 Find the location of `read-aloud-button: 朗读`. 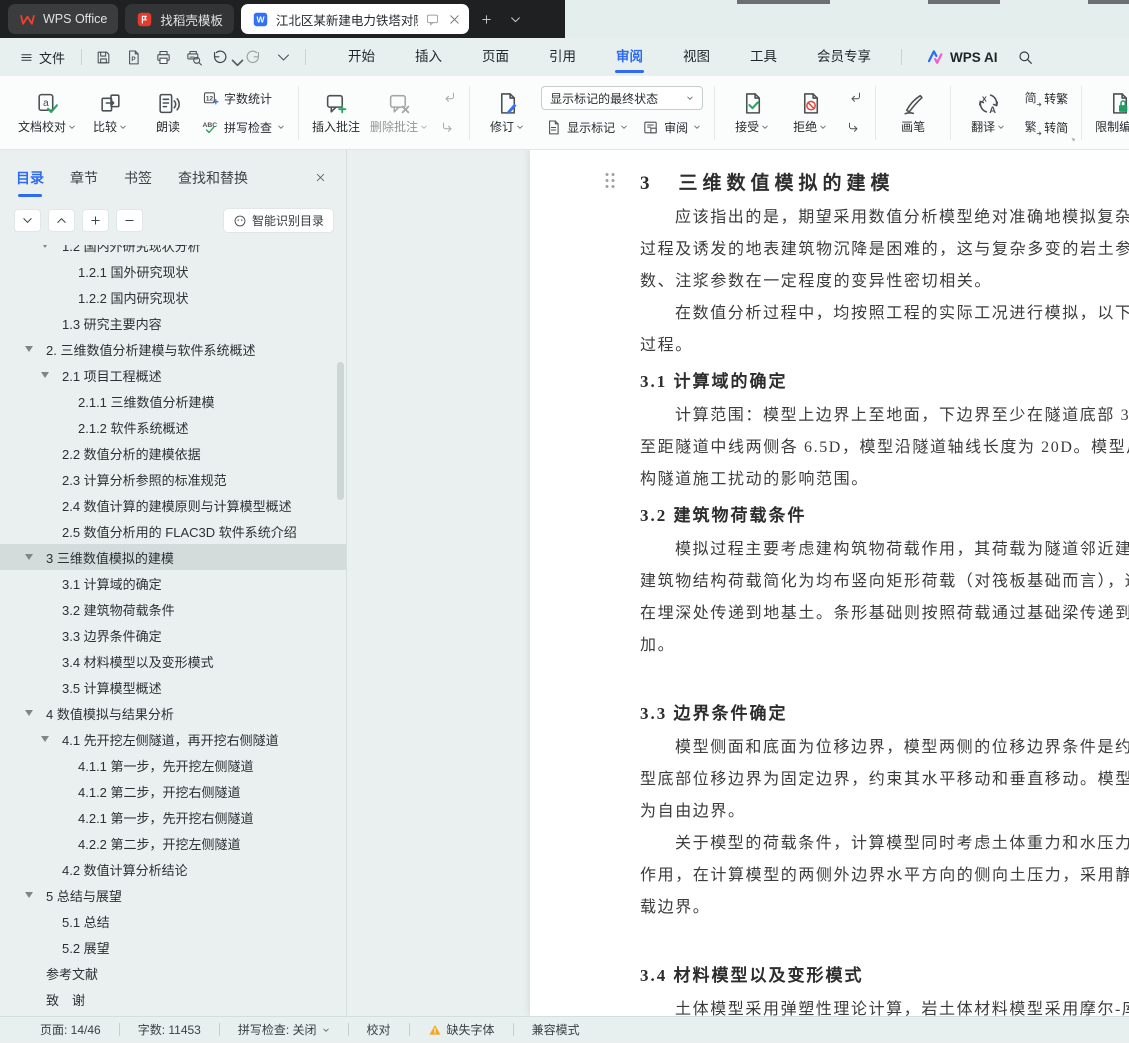

read-aloud-button: 朗读 is located at coordinates (168, 113).